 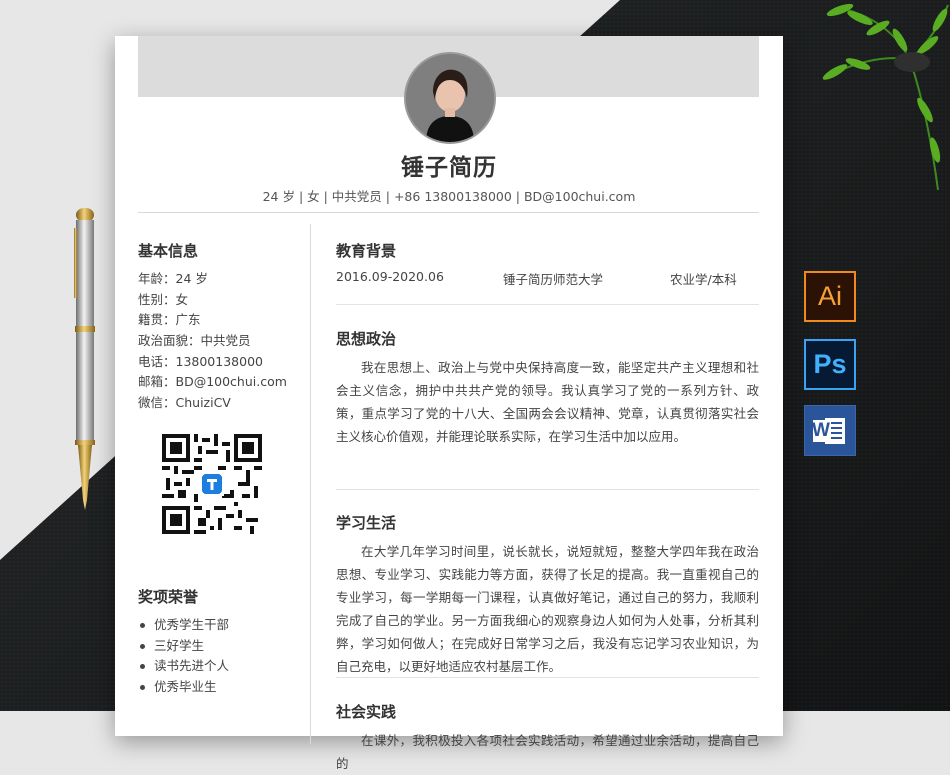 I want to click on politics-title: 思想政治, so click(x=366, y=339).